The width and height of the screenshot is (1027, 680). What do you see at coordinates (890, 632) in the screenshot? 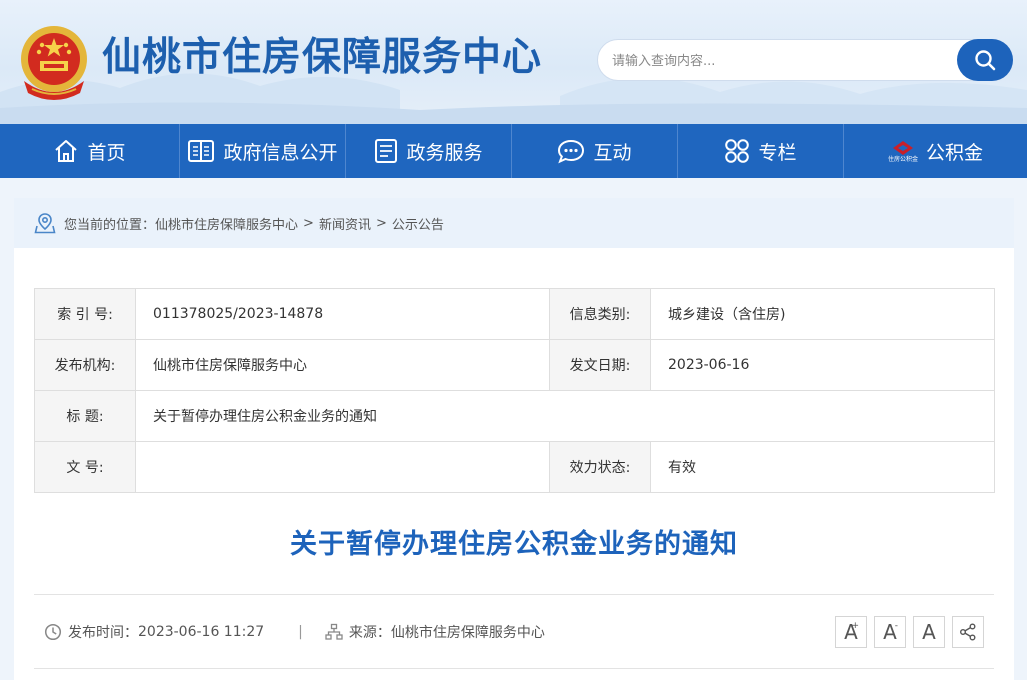
I see `font-decrease-button: A-` at bounding box center [890, 632].